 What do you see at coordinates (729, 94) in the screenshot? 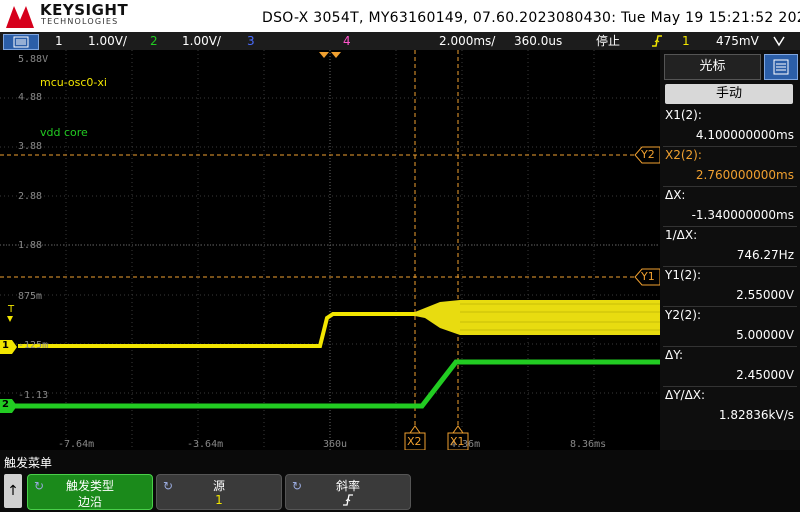
I see `cursor-mode-button: 手动` at bounding box center [729, 94].